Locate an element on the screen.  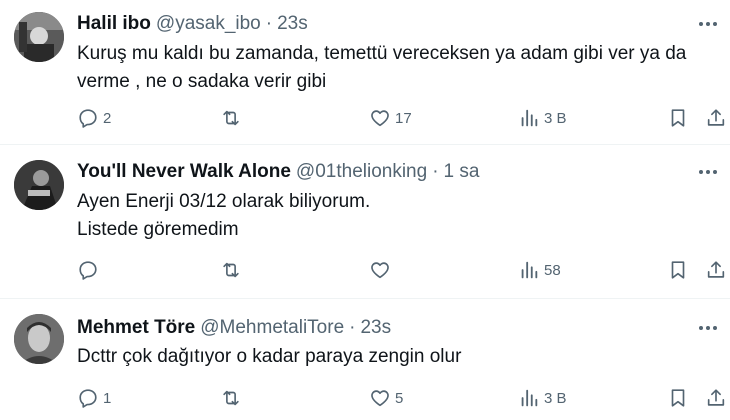
tweet-text-line: verme , ne o sadaka verir gibi is located at coordinates (202, 81).